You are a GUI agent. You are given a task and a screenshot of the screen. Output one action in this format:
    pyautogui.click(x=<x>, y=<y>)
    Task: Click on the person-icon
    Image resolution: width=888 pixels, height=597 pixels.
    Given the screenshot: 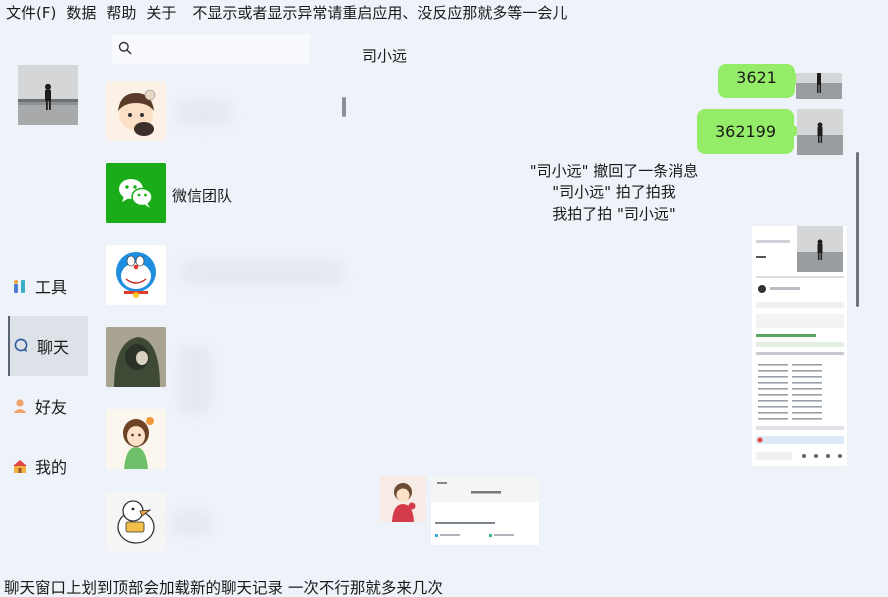 What is the action you would take?
    pyautogui.click(x=20, y=406)
    